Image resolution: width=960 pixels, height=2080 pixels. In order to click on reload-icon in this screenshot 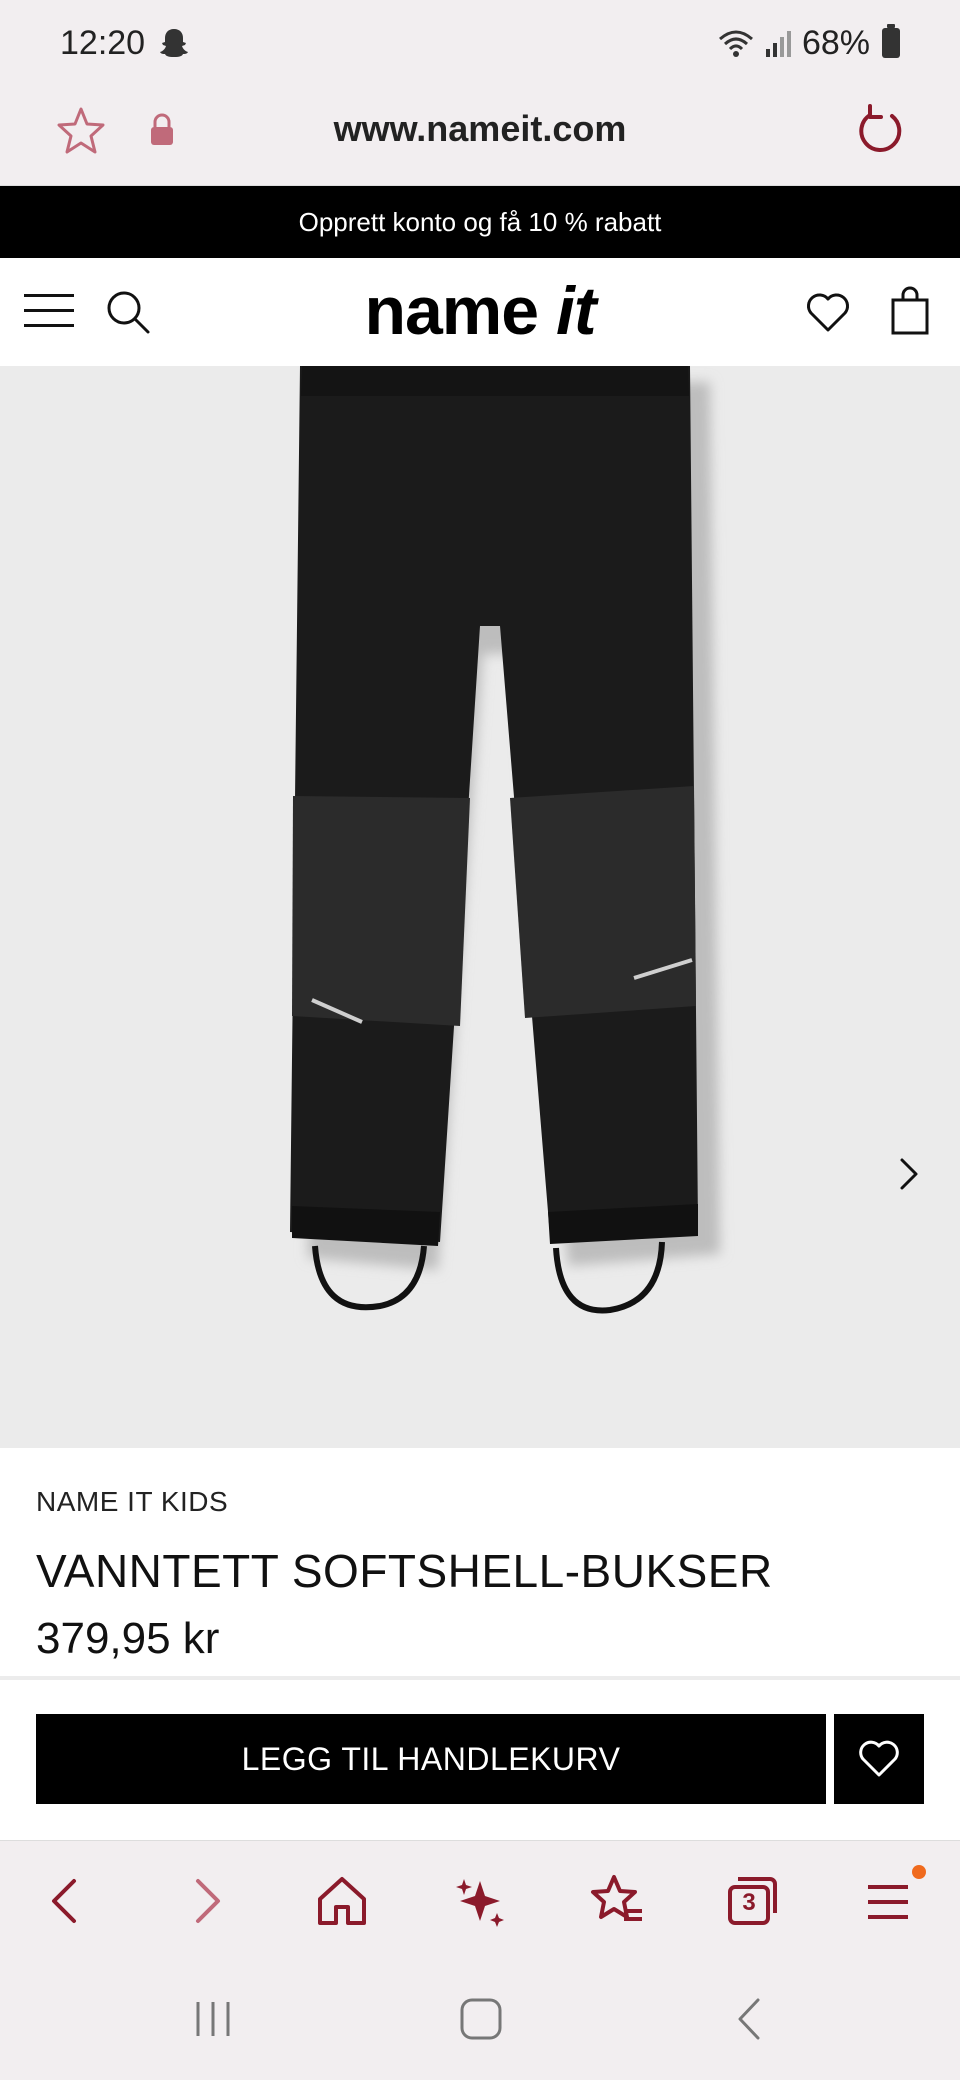, I will do `click(880, 130)`.